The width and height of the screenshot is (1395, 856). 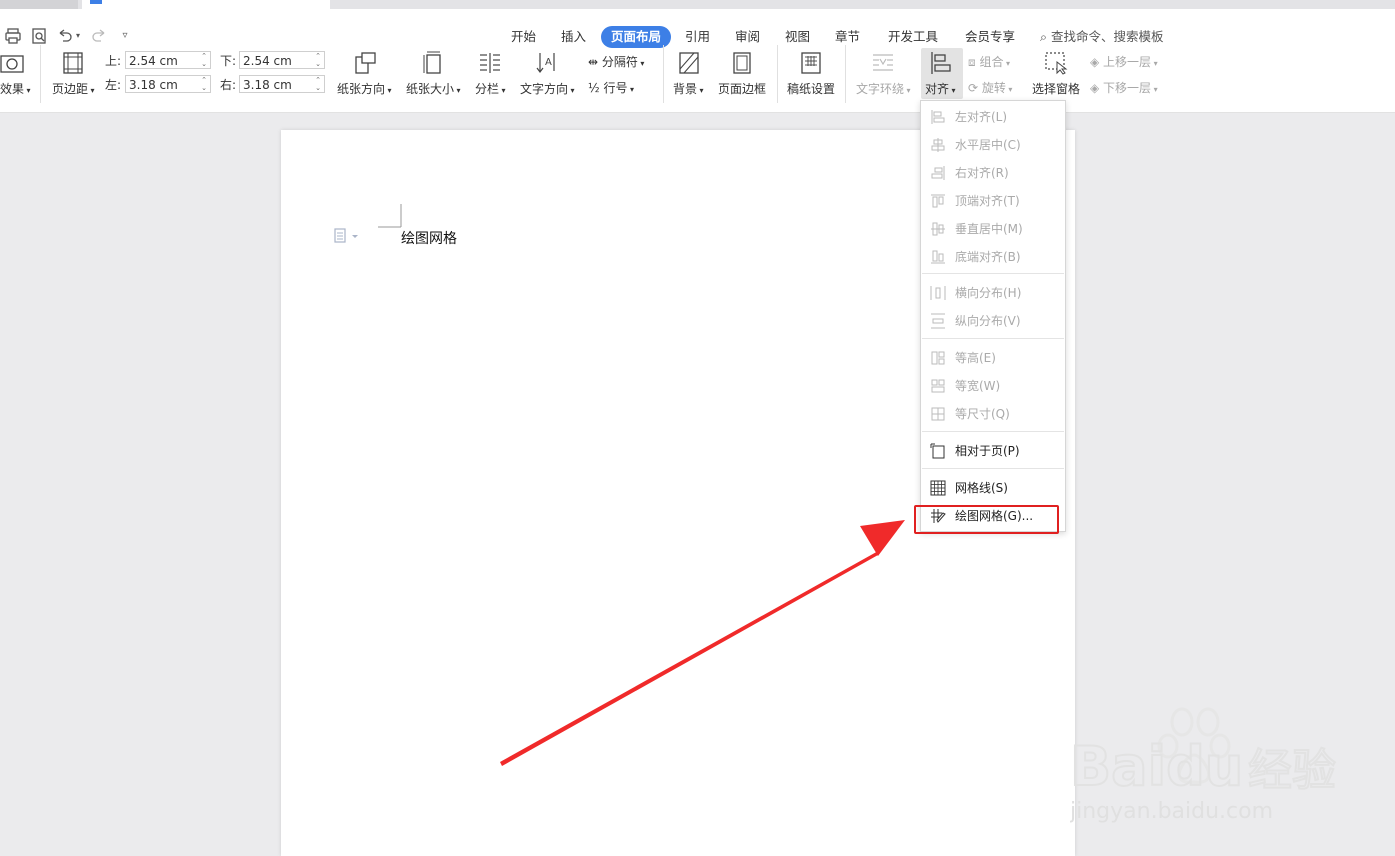 I want to click on arrow-head, so click(x=882, y=538).